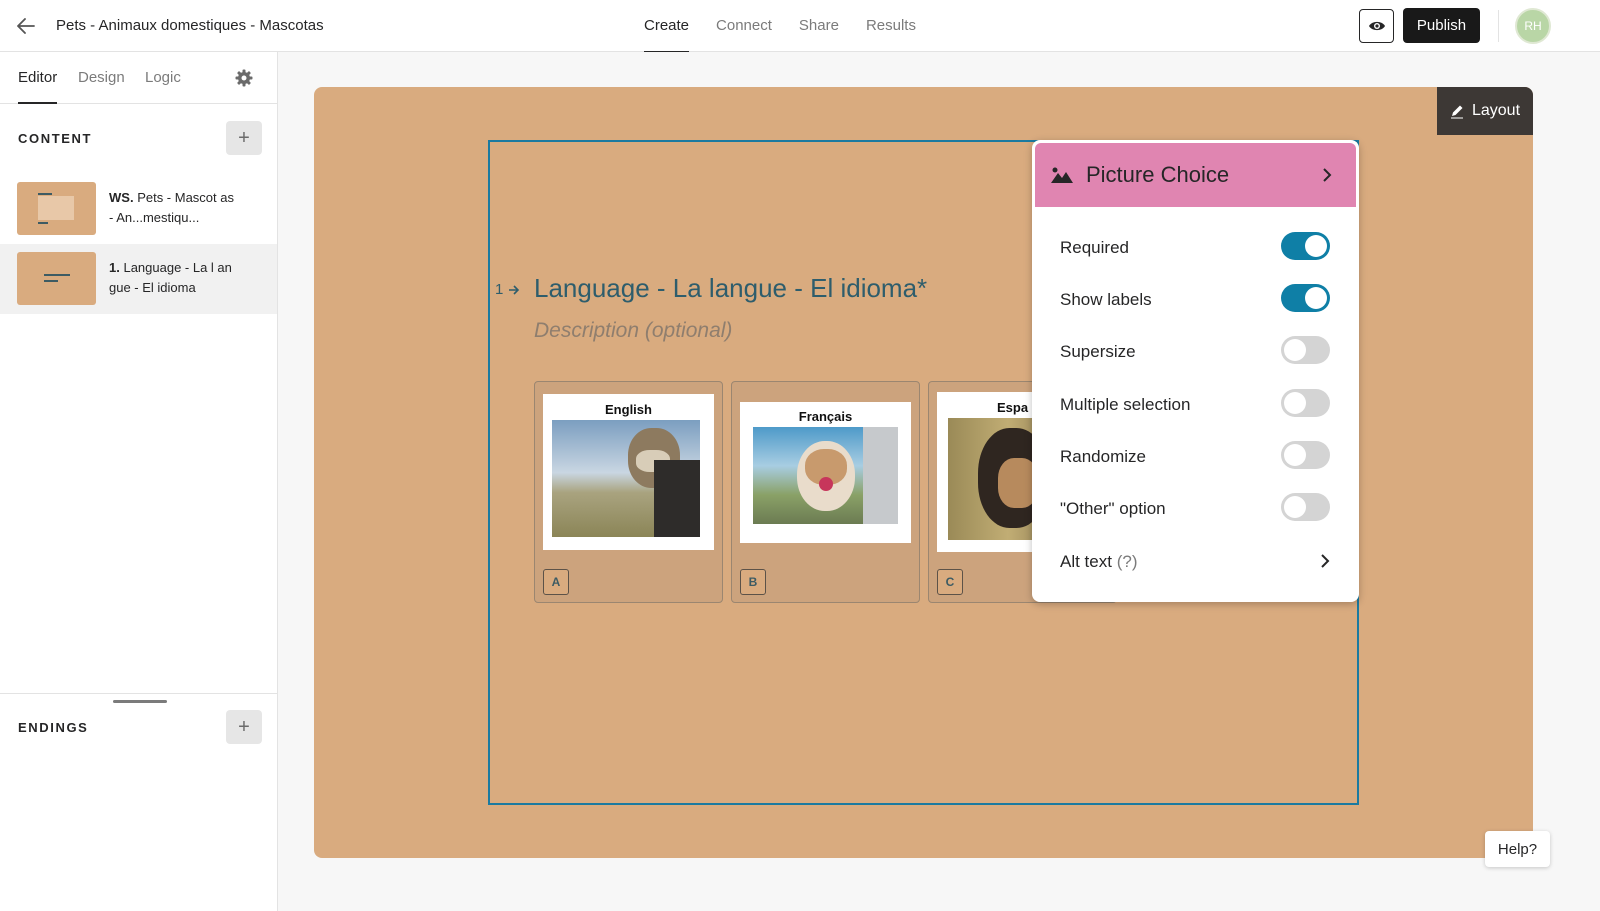  I want to click on tab-design: Design, so click(101, 77).